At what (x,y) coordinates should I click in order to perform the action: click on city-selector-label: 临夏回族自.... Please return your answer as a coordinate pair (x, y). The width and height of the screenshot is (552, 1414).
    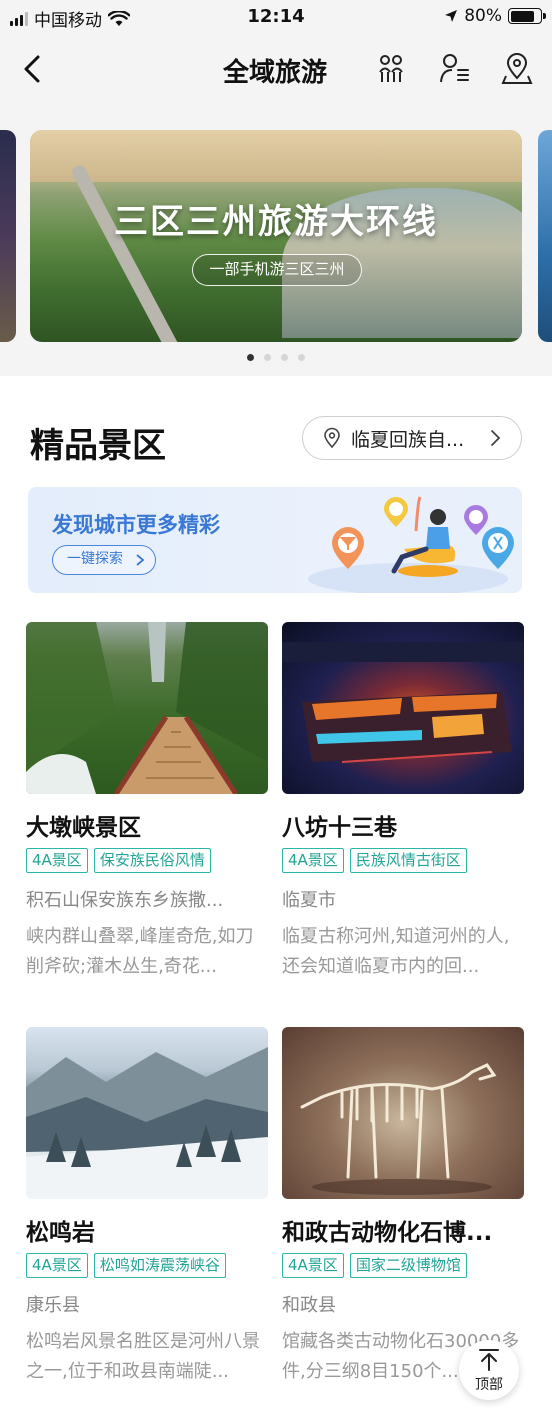
    Looking at the image, I should click on (408, 439).